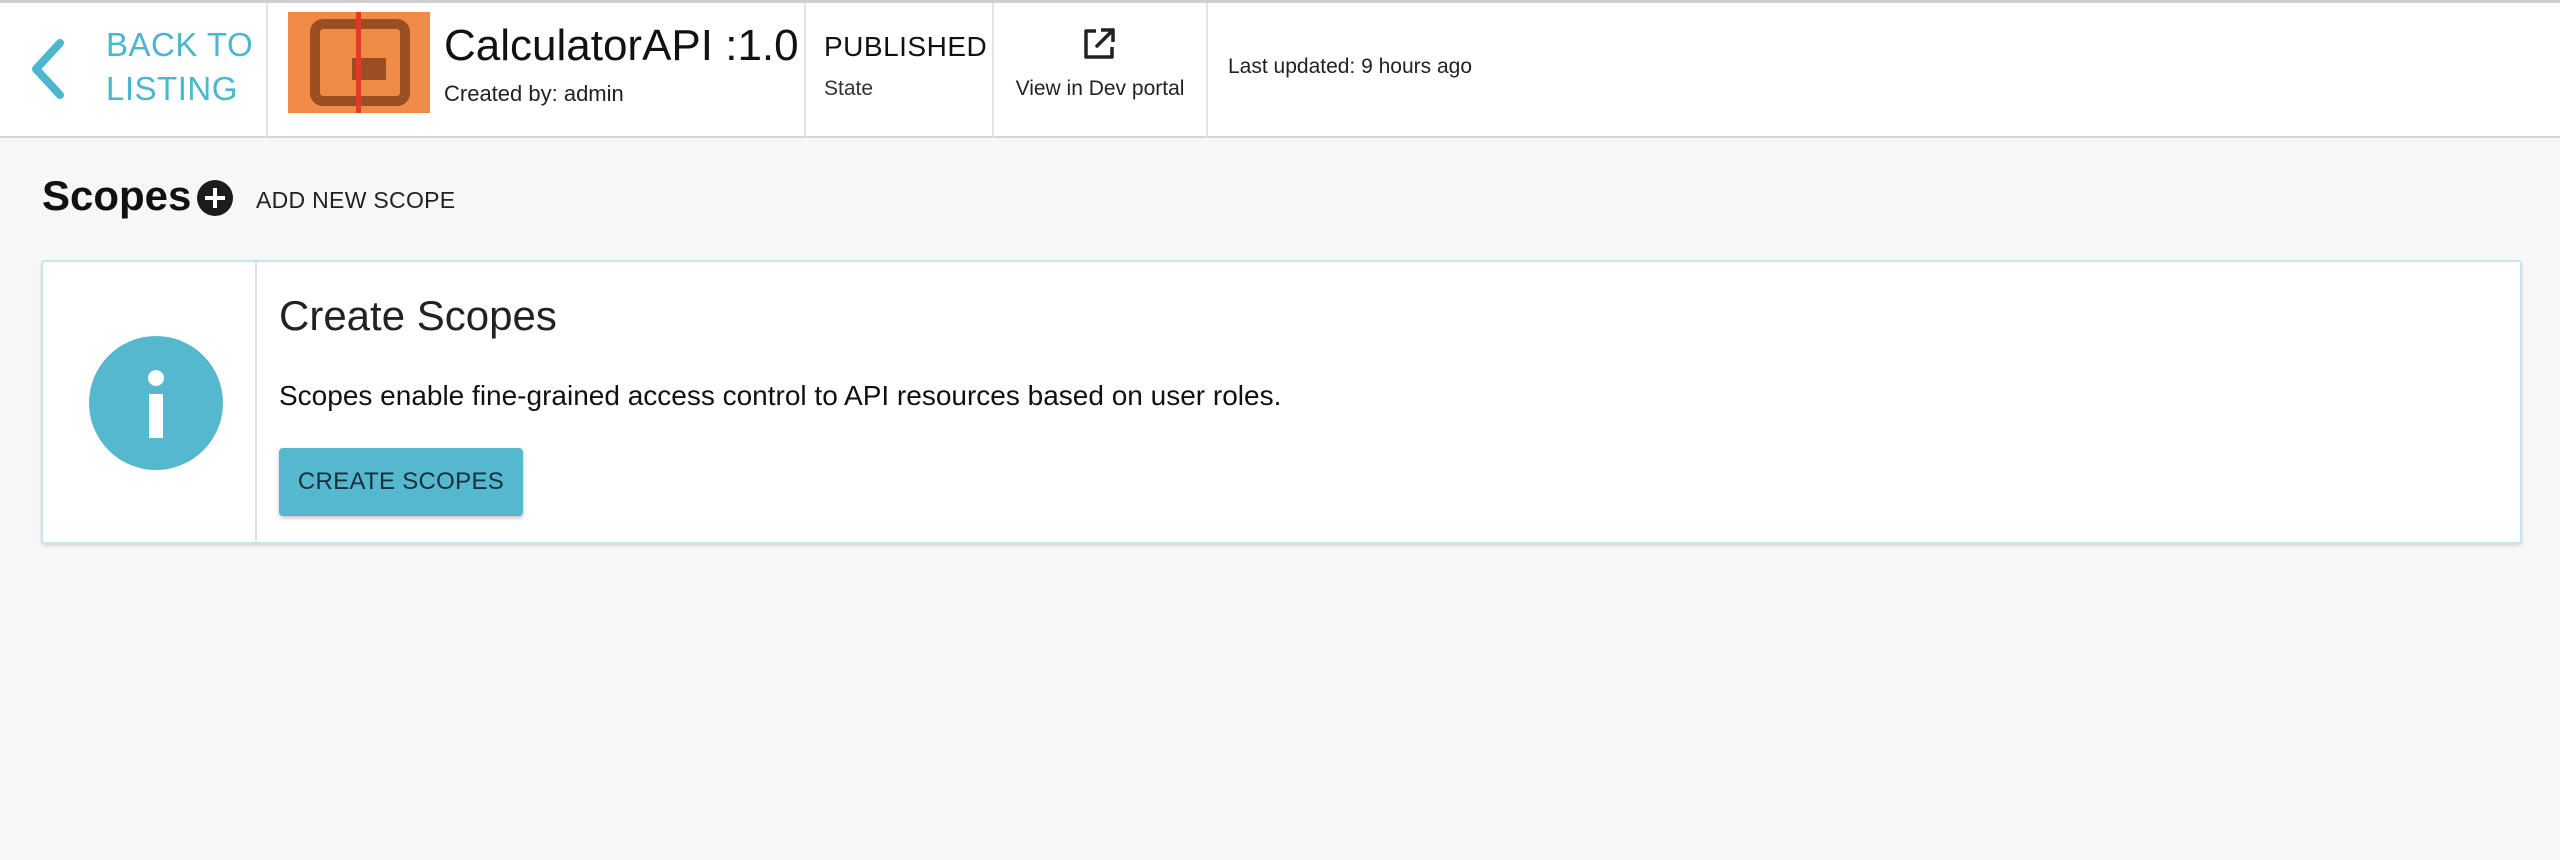 This screenshot has height=860, width=2560. I want to click on api-state: PUBLISHED State, so click(899, 70).